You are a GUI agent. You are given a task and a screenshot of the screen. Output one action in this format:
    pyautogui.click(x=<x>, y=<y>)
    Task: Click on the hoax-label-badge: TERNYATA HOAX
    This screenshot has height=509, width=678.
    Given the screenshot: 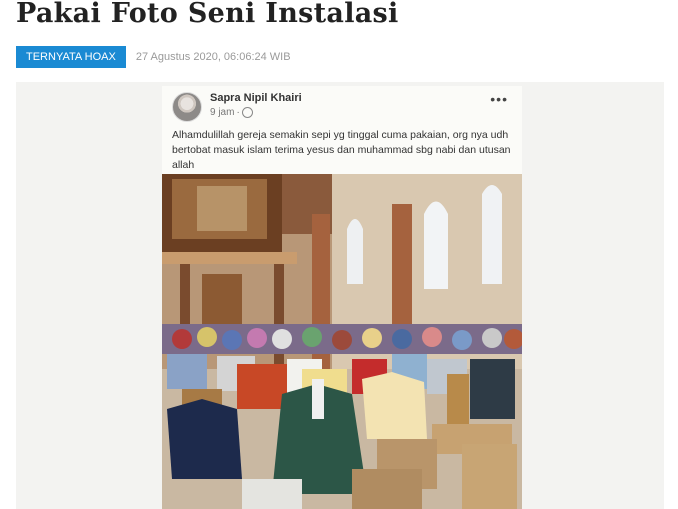 What is the action you would take?
    pyautogui.click(x=71, y=57)
    